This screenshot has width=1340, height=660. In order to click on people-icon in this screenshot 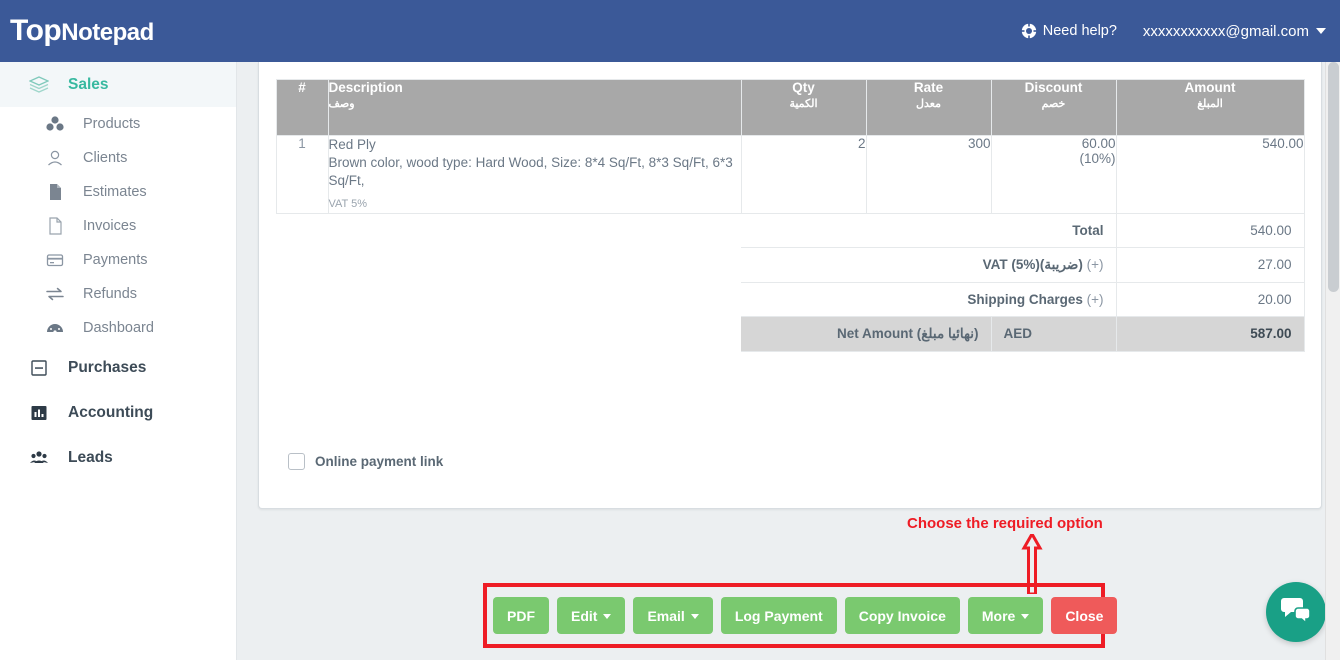, I will do `click(39, 458)`.